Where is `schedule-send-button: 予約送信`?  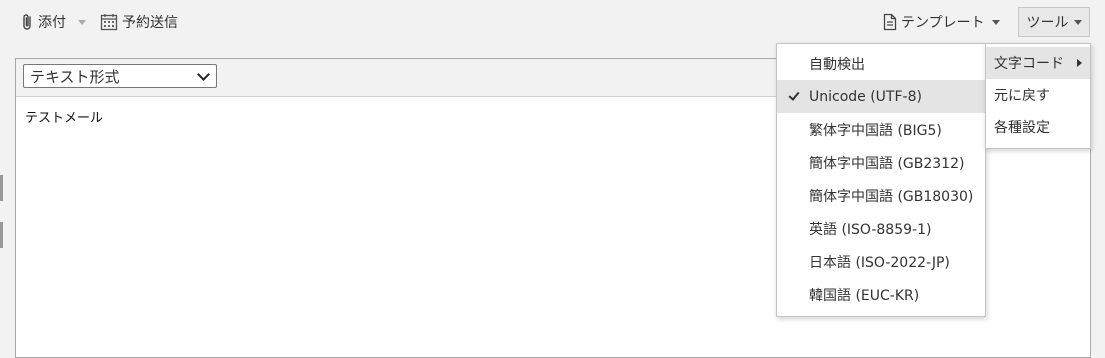 schedule-send-button: 予約送信 is located at coordinates (139, 22).